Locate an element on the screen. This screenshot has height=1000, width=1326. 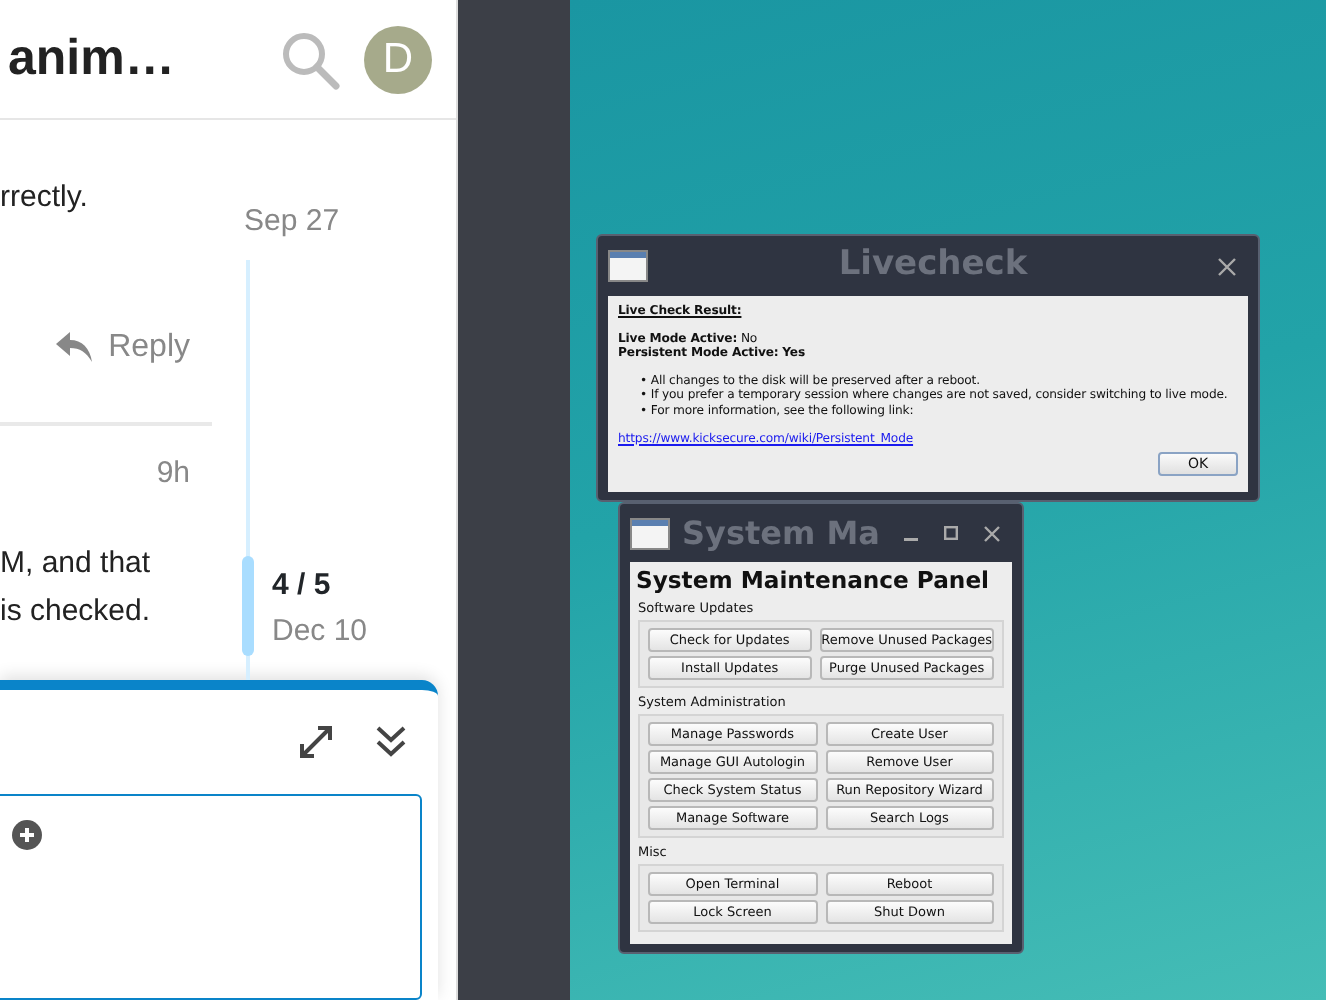
timeline-track is located at coordinates (248, 470).